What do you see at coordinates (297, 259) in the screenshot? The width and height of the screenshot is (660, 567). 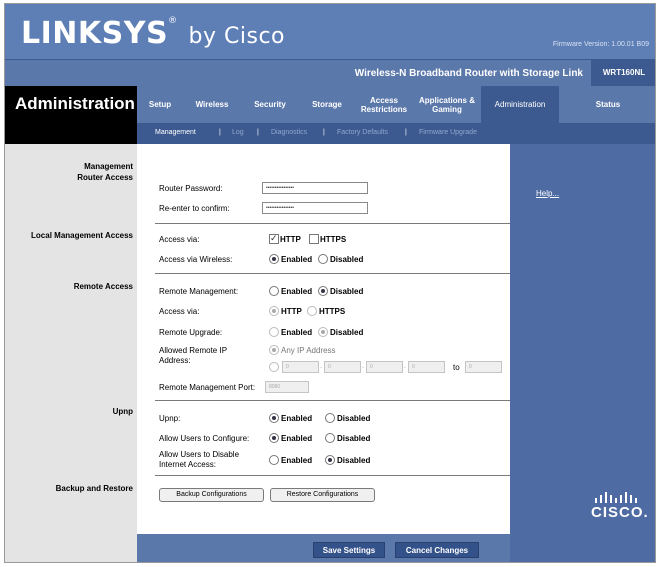 I see `wireless-enabled-label: Enabled` at bounding box center [297, 259].